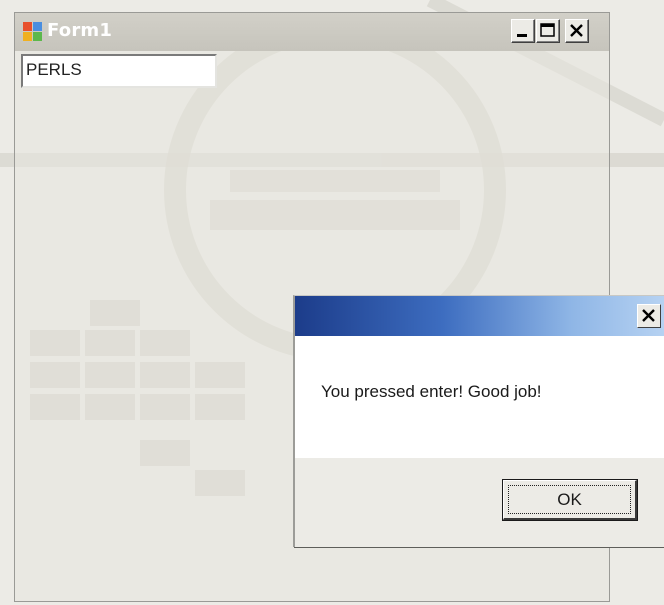 This screenshot has width=664, height=605. What do you see at coordinates (80, 30) in the screenshot?
I see `form-title: Form1` at bounding box center [80, 30].